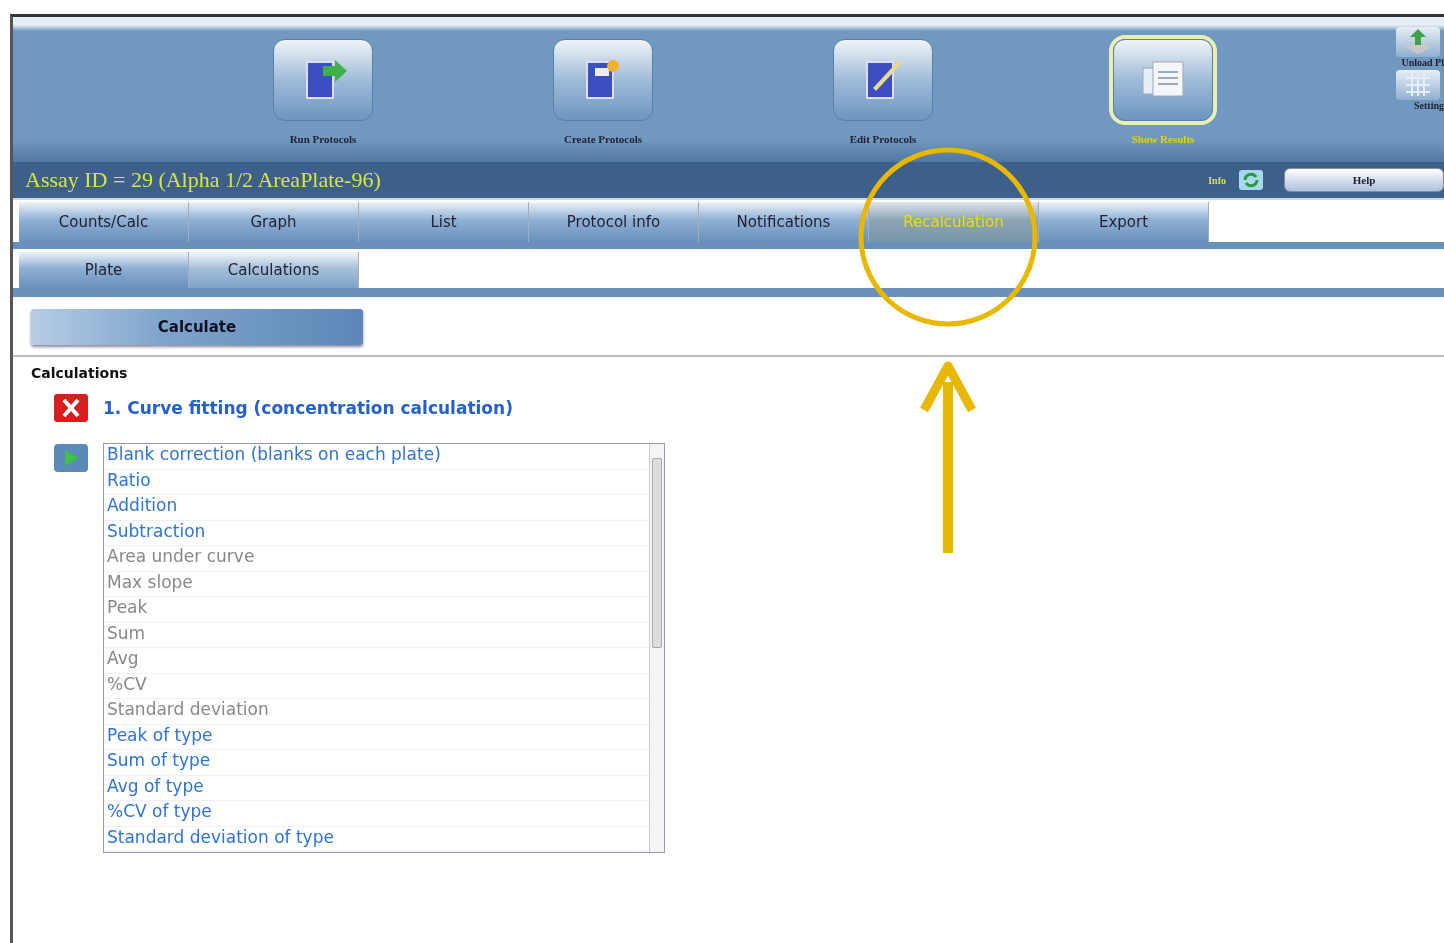 The width and height of the screenshot is (1444, 943). I want to click on tab: Notifications, so click(784, 222).